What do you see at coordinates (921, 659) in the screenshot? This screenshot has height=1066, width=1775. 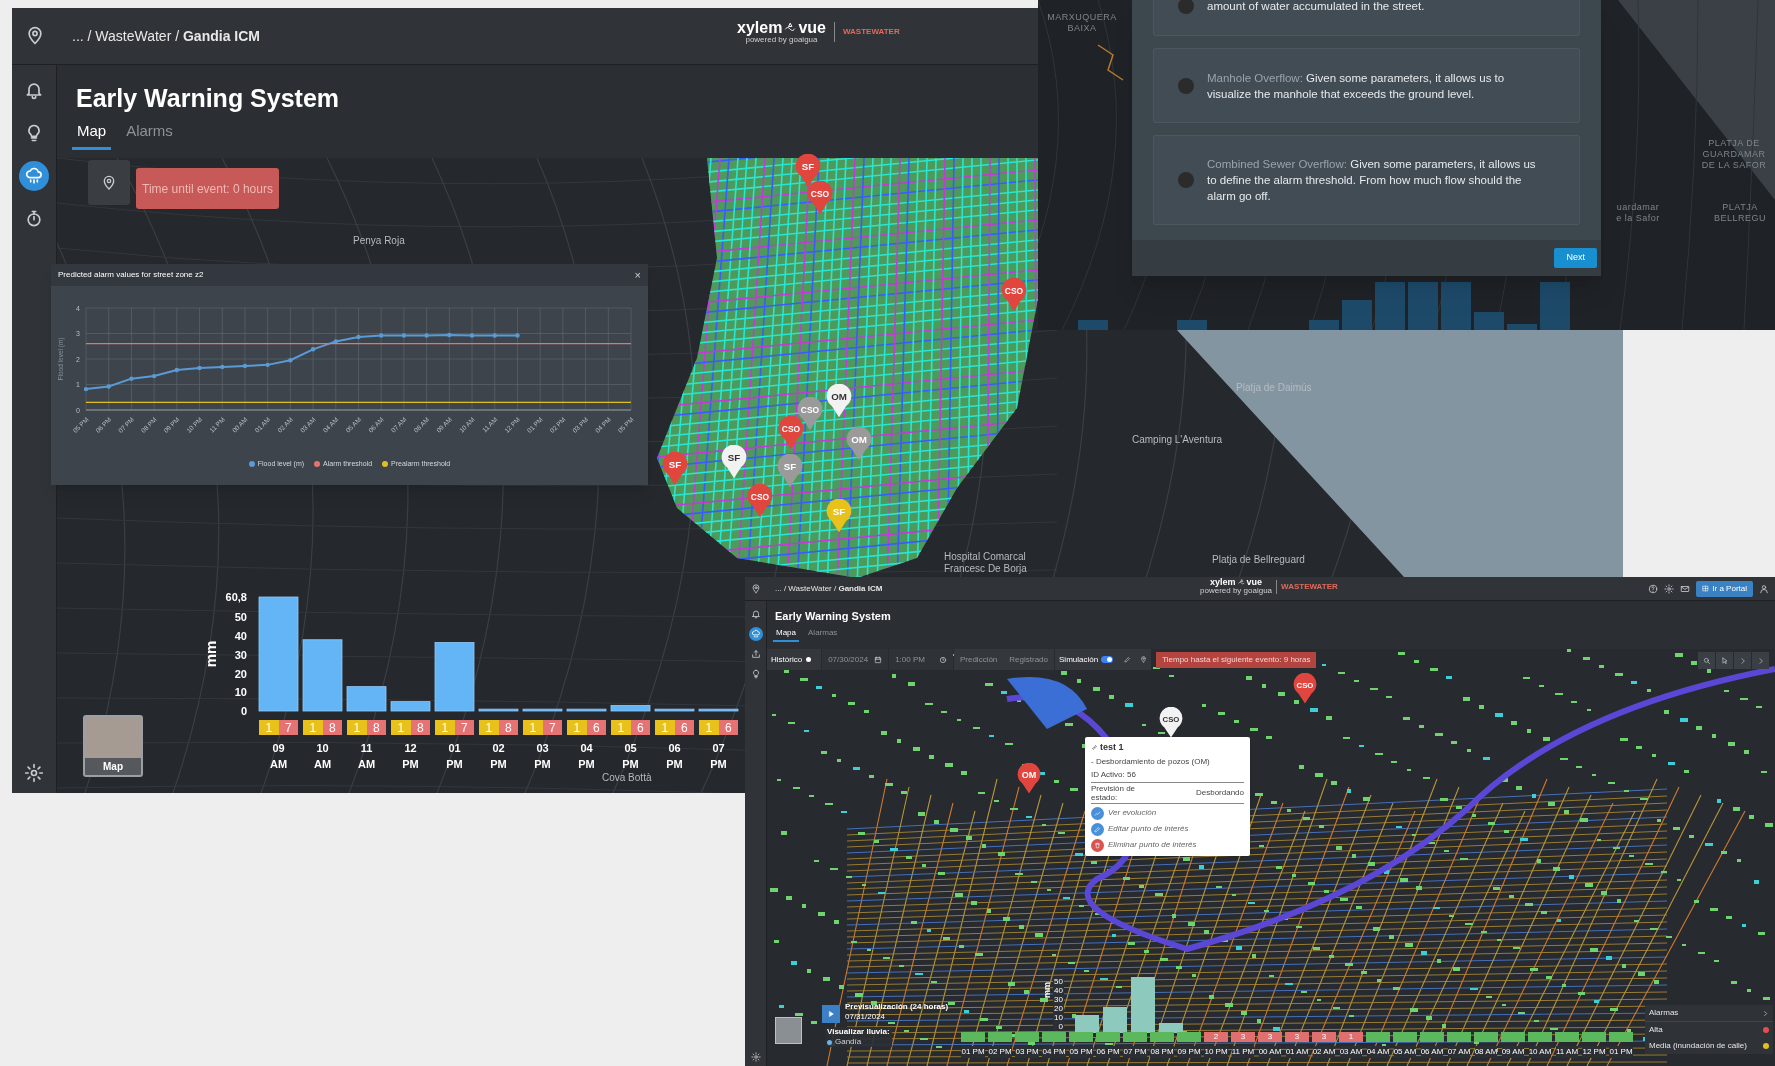 I see `time-field: 1:00 PM` at bounding box center [921, 659].